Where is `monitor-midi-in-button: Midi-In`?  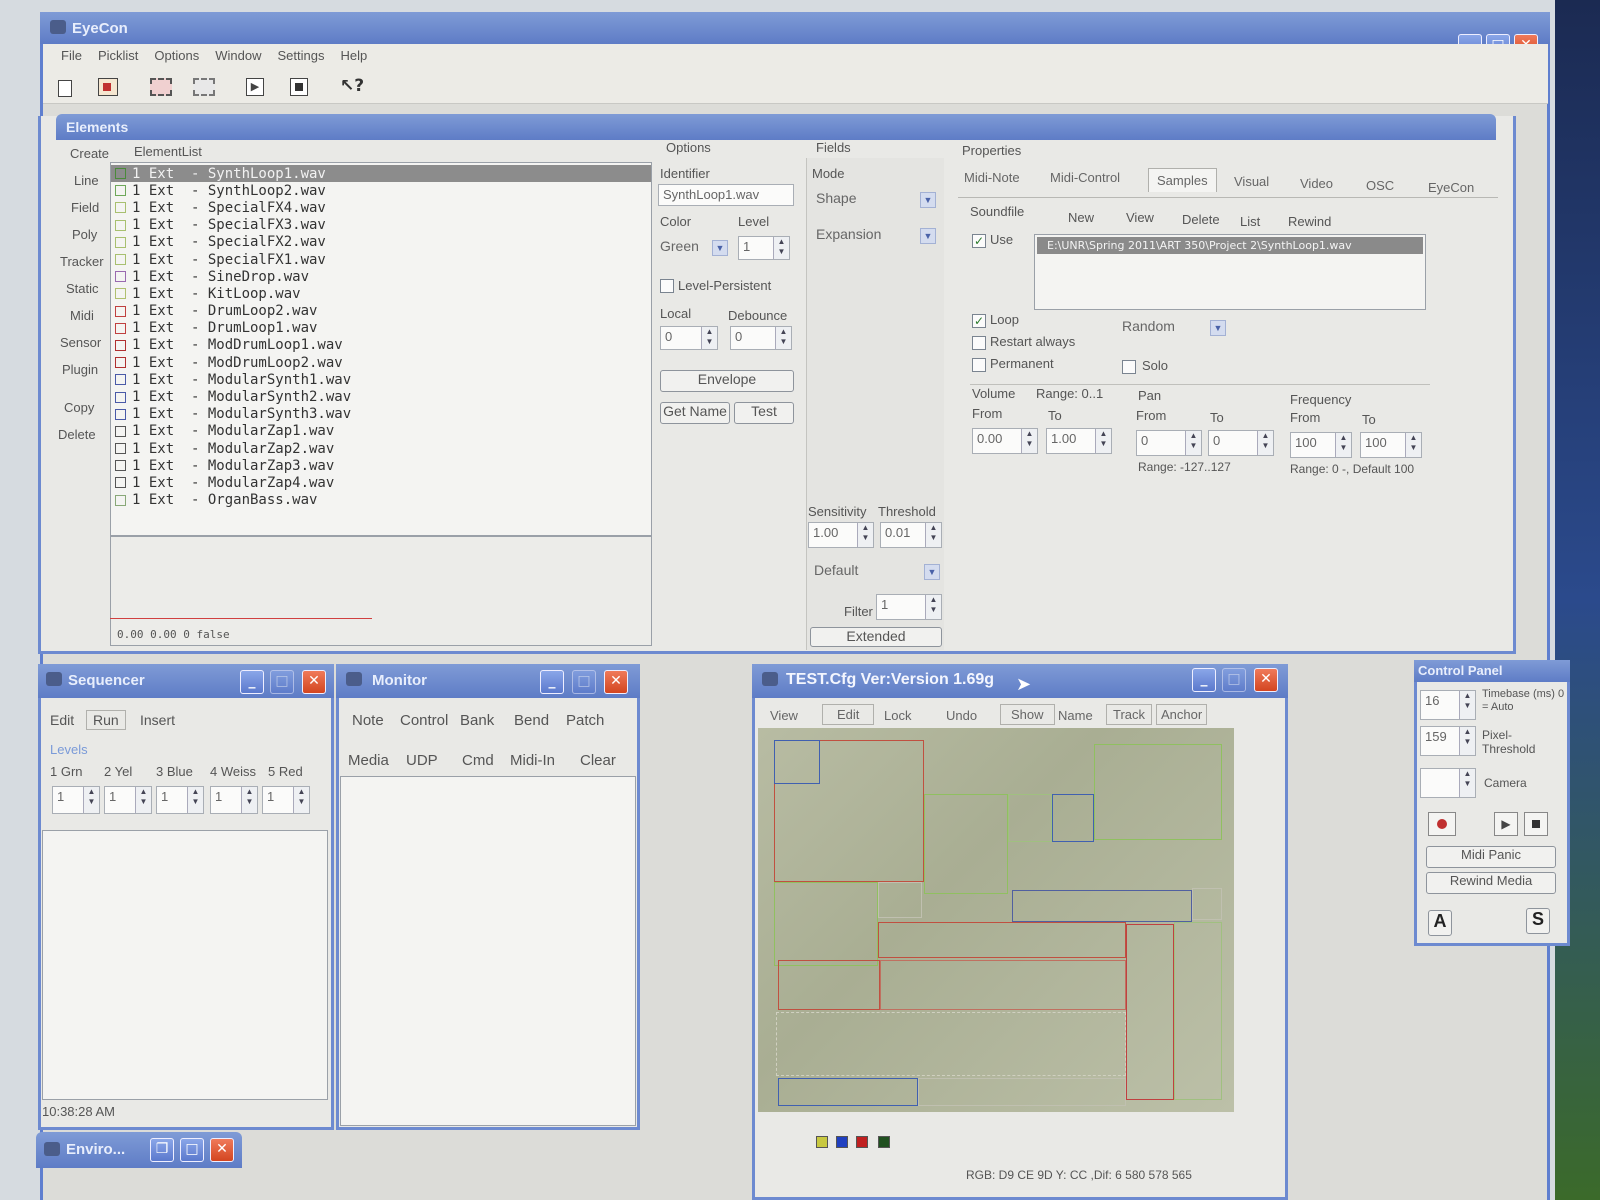 monitor-midi-in-button: Midi-In is located at coordinates (532, 760).